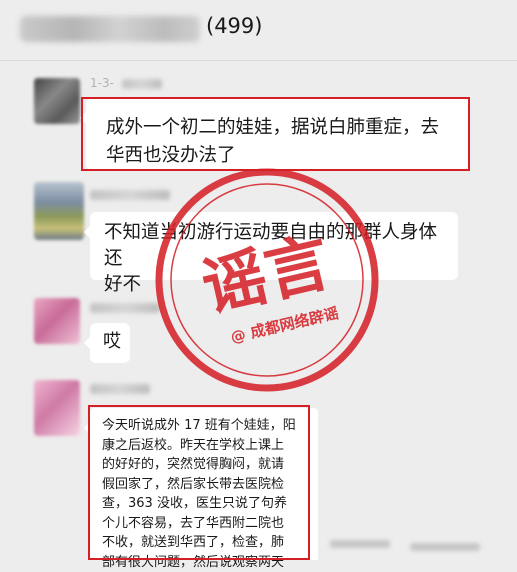  I want to click on message-line: 假回家了，然后家长带去医院检, so click(206, 485).